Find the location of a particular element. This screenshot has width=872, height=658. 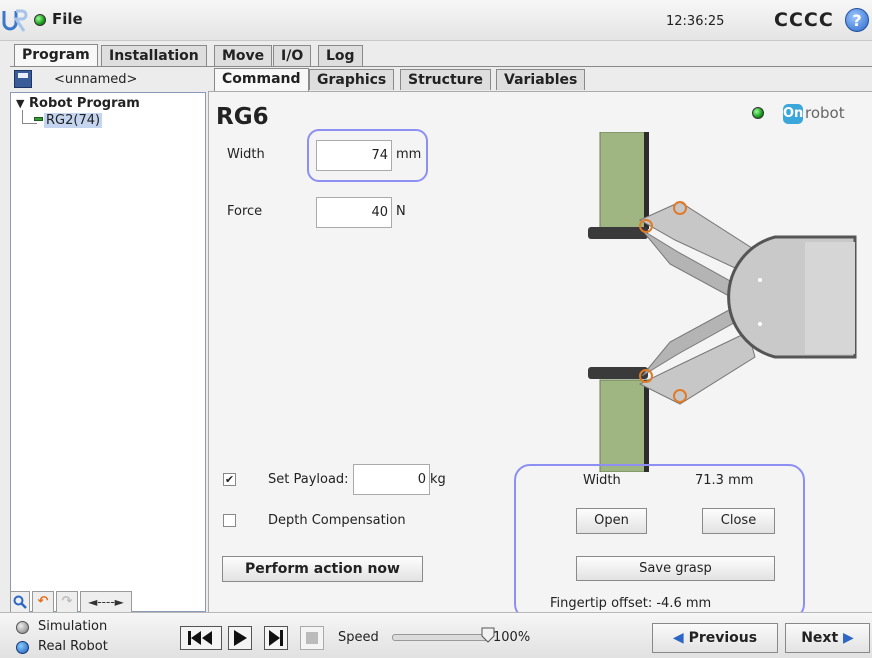

payload-unit: kg is located at coordinates (438, 479).